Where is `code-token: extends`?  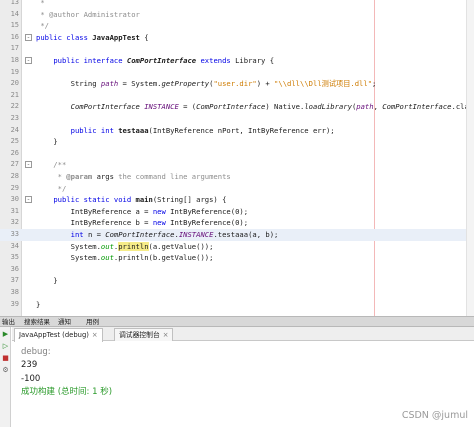 code-token: extends is located at coordinates (215, 60).